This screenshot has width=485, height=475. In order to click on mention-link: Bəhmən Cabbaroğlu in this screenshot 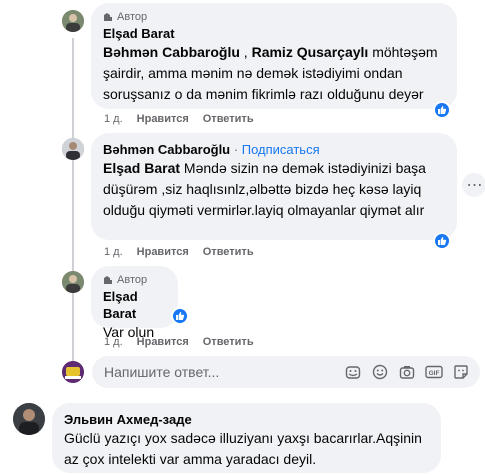, I will do `click(171, 52)`.